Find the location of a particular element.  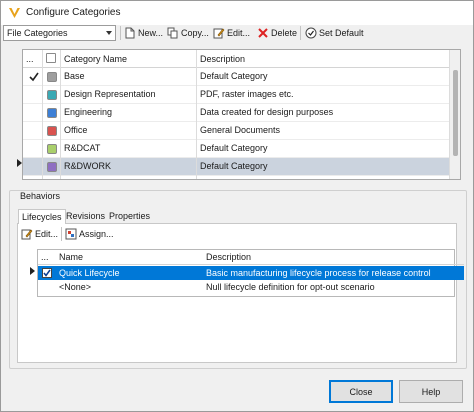

delete-button: Delete is located at coordinates (277, 33).